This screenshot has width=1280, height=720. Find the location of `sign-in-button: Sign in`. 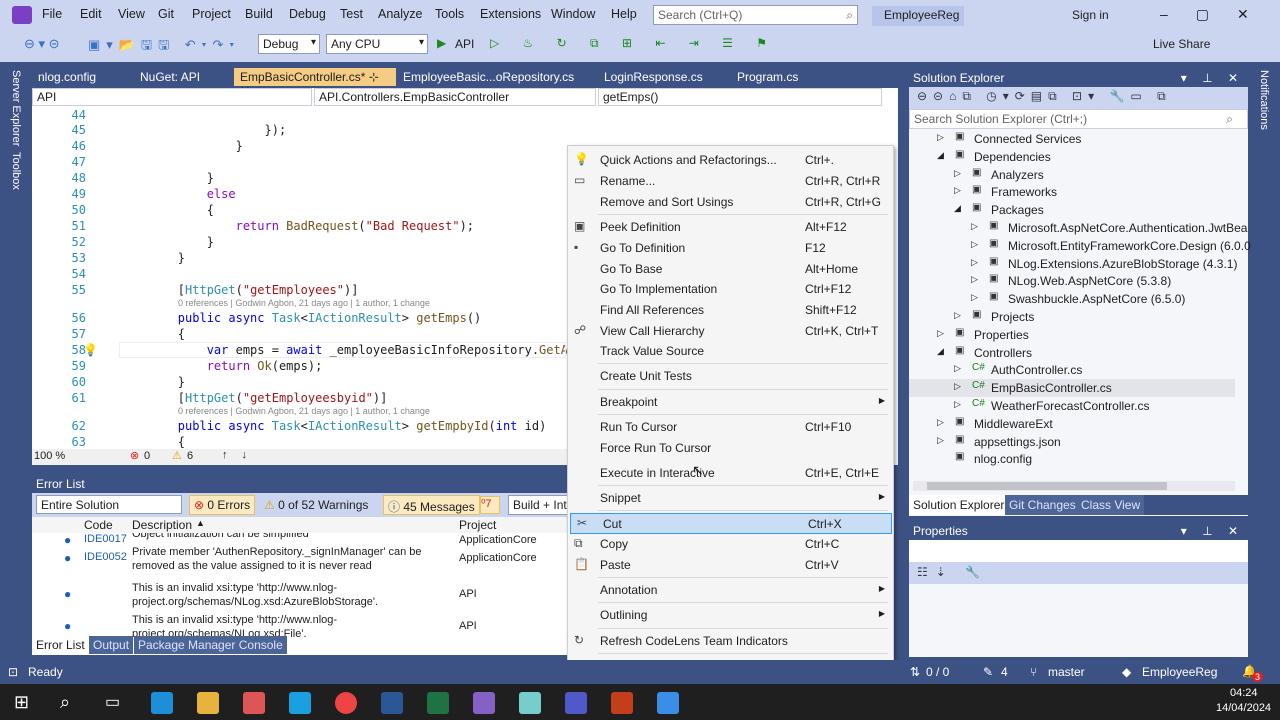

sign-in-button: Sign in is located at coordinates (1090, 15).